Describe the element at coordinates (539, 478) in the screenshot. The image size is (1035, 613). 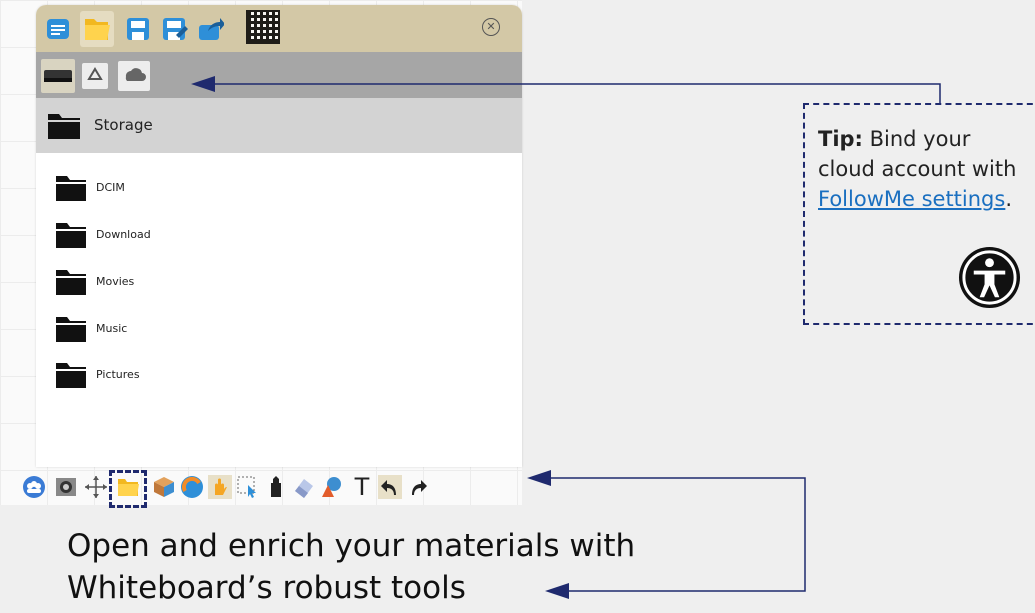
I see `toolbar-arrowhead` at that location.